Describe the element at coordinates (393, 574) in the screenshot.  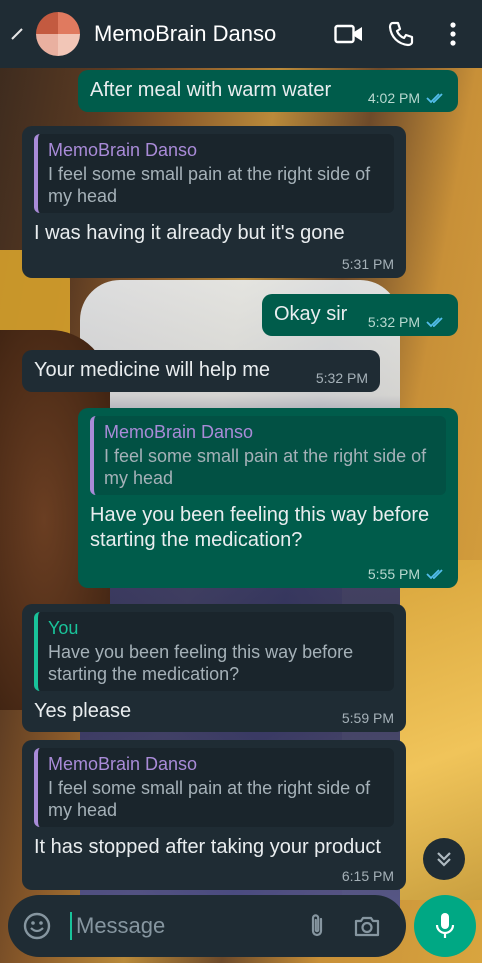
I see `message-time: 5:55 PM` at that location.